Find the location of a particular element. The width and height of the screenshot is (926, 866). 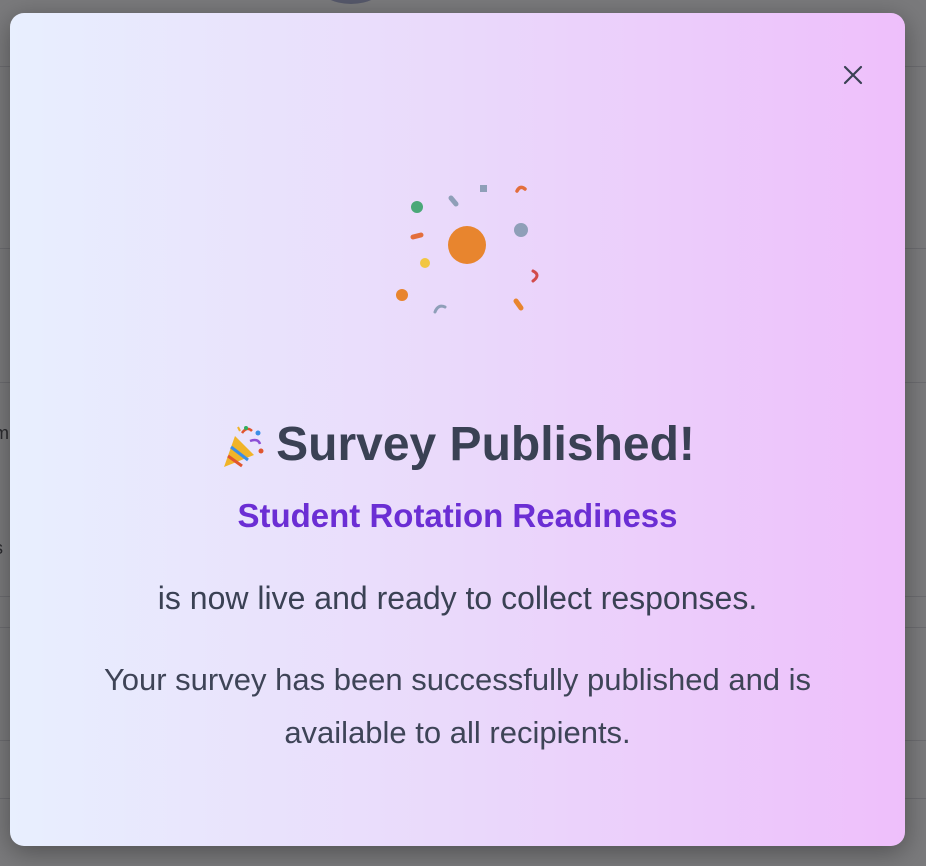

confetti-burst-icon is located at coordinates (467, 249).